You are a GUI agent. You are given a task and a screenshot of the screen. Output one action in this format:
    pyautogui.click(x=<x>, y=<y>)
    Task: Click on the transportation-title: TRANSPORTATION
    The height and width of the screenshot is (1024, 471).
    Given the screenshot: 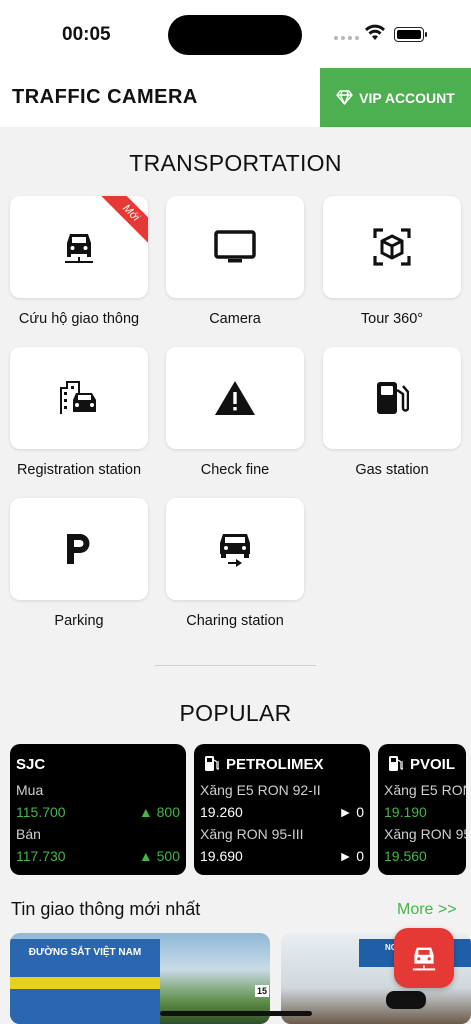 What is the action you would take?
    pyautogui.click(x=235, y=163)
    